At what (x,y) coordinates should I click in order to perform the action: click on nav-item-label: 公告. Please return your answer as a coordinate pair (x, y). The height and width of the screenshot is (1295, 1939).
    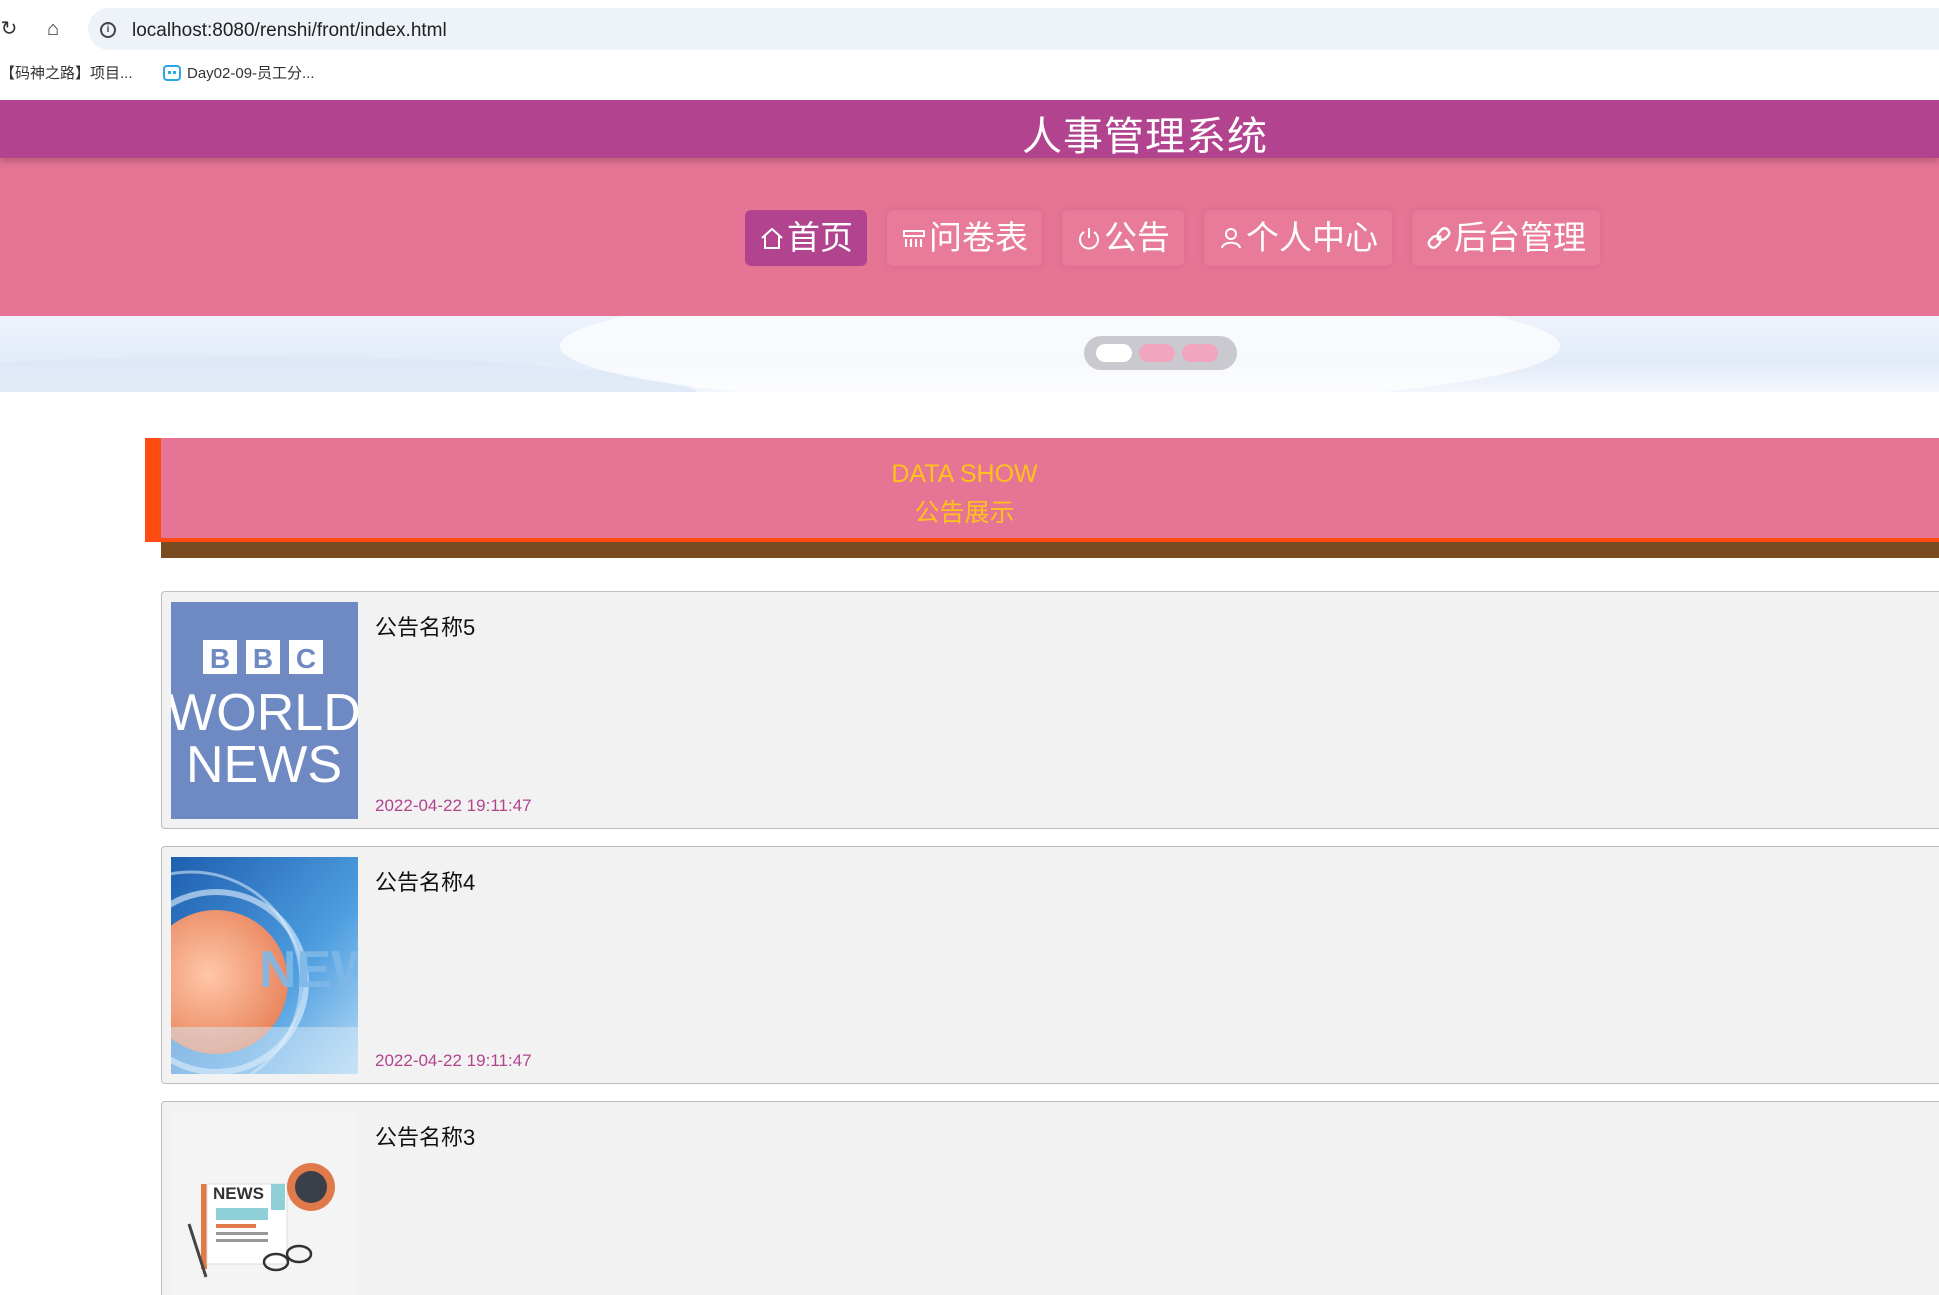
    Looking at the image, I should click on (1137, 237).